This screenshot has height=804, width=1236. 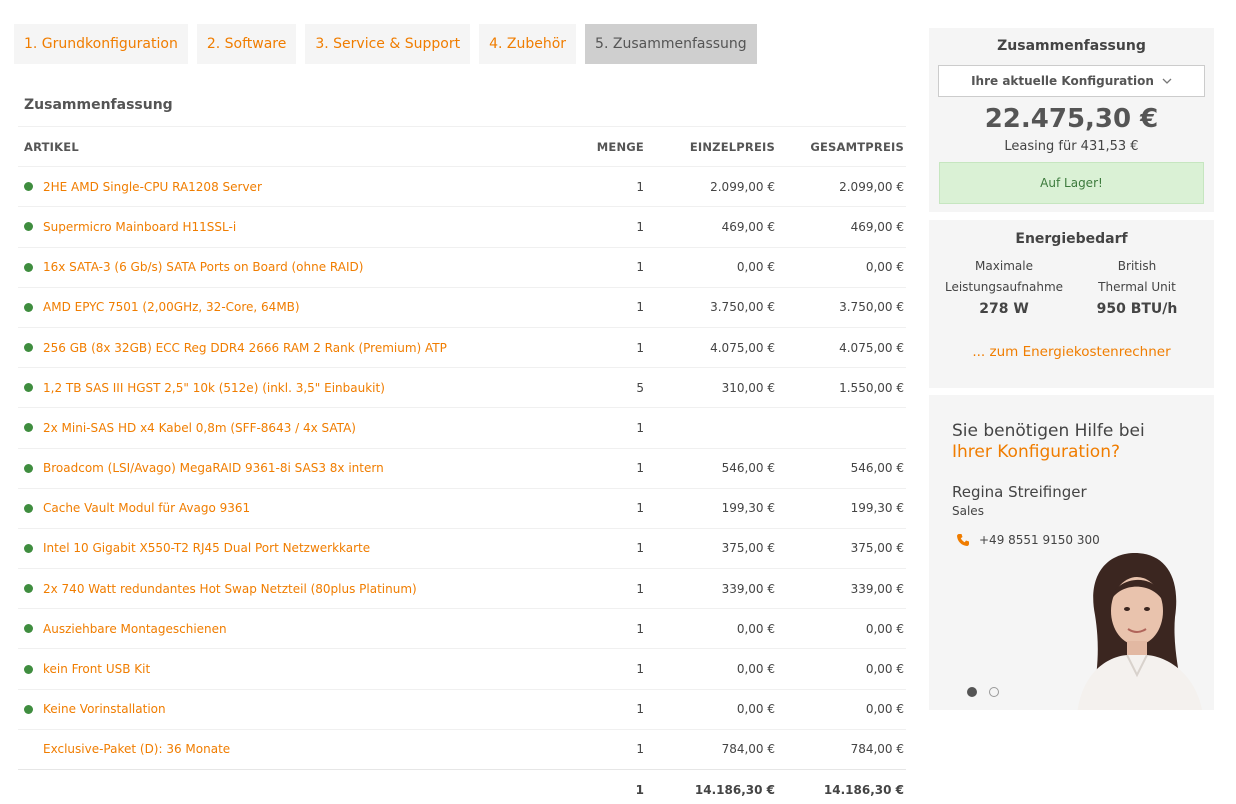 I want to click on phone-icon, so click(x=963, y=540).